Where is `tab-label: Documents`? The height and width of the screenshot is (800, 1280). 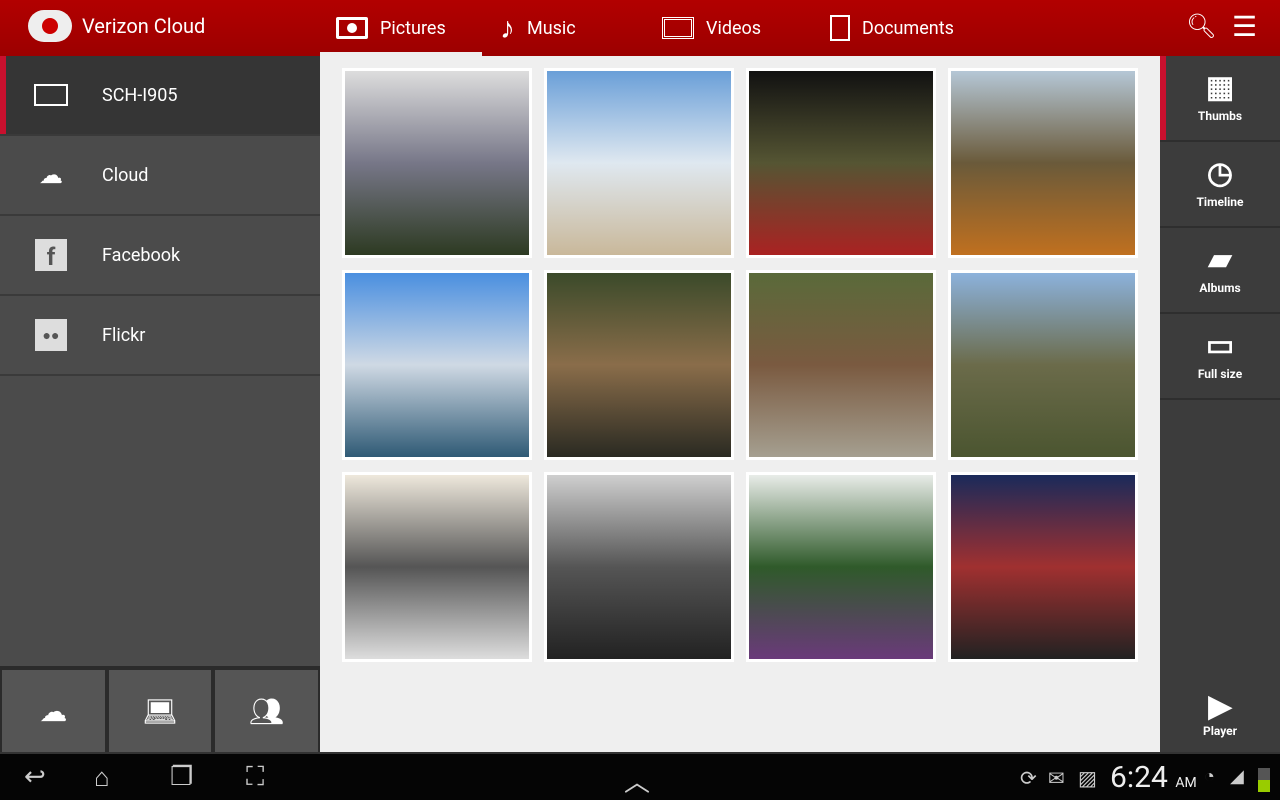 tab-label: Documents is located at coordinates (908, 28).